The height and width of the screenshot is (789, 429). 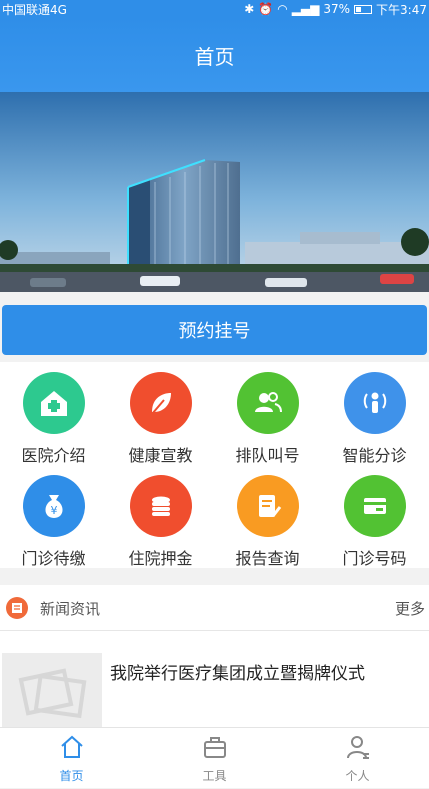 What do you see at coordinates (70, 609) in the screenshot?
I see `news-section-title: 新闻资讯` at bounding box center [70, 609].